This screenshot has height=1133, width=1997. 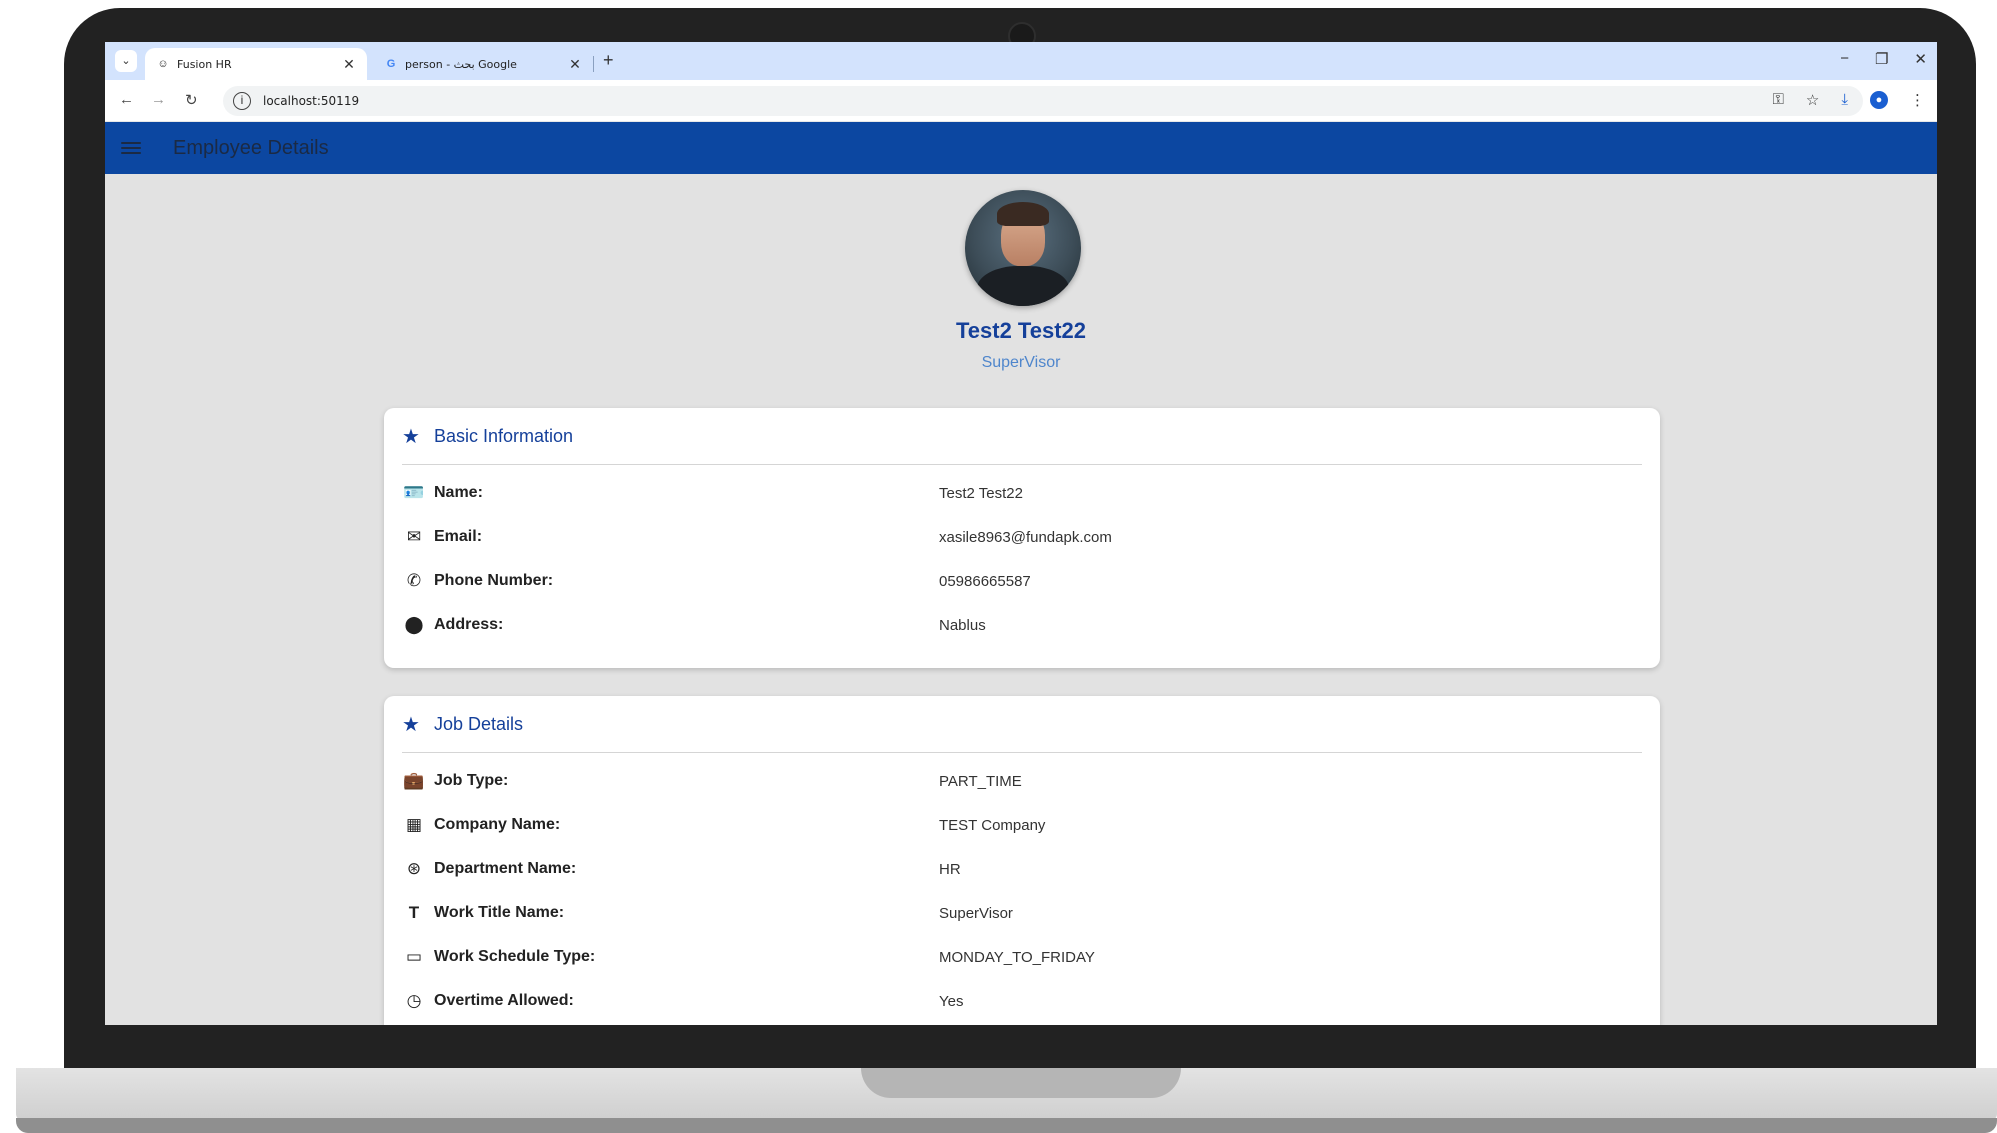 I want to click on url-input: i localhost:50119, so click(x=1043, y=101).